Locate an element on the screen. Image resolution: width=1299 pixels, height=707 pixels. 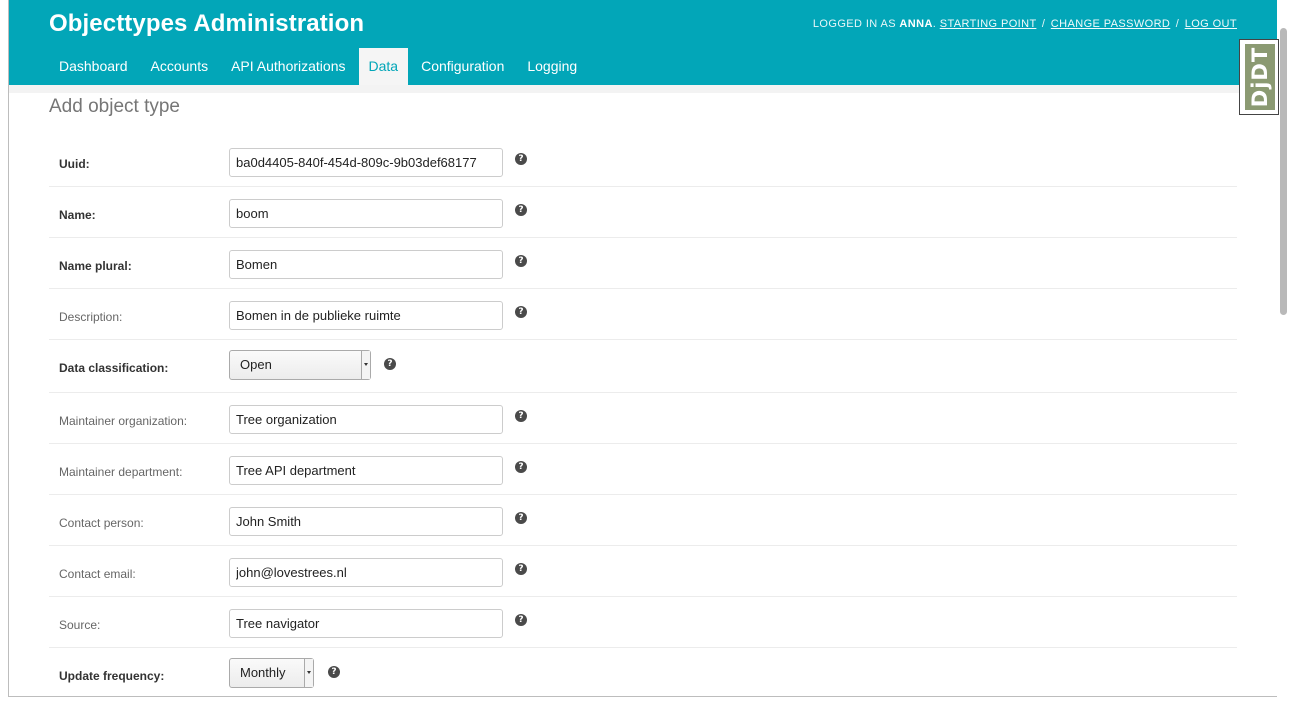
form-row-source: Source: ? is located at coordinates (643, 622).